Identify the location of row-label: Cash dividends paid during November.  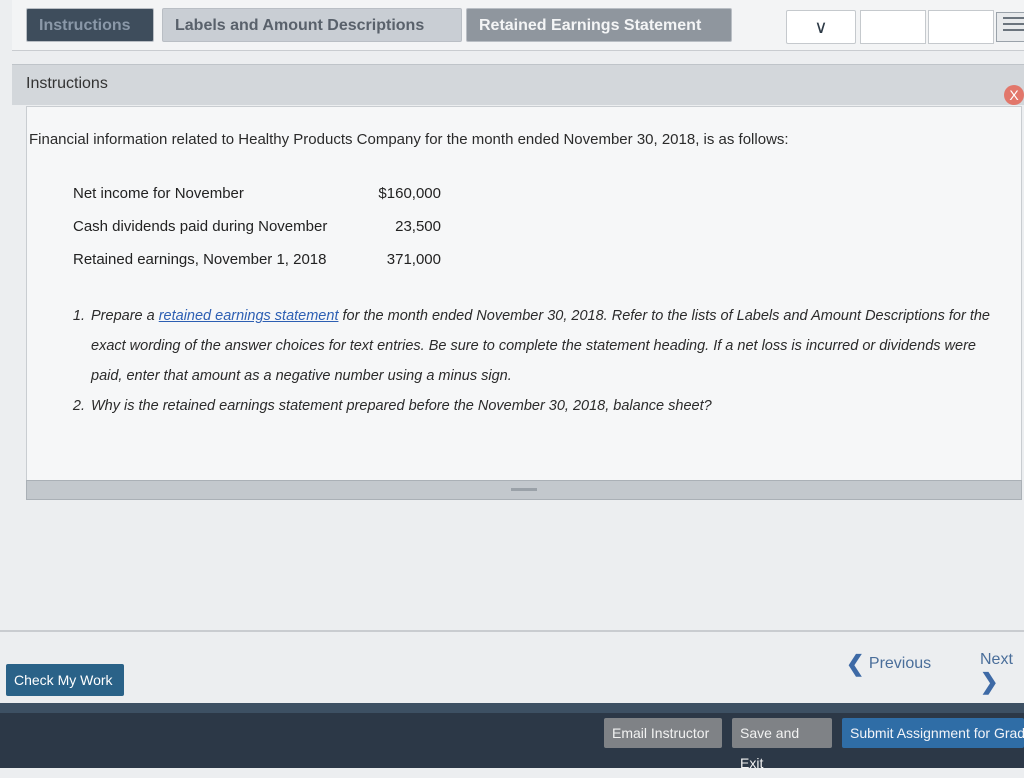
(200, 226).